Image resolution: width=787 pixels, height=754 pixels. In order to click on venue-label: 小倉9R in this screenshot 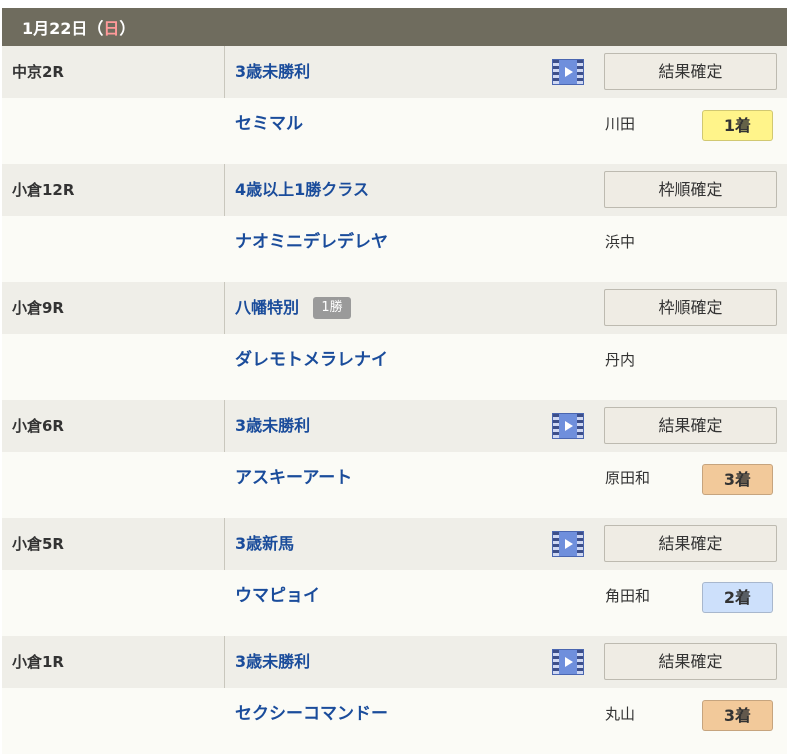, I will do `click(38, 308)`.